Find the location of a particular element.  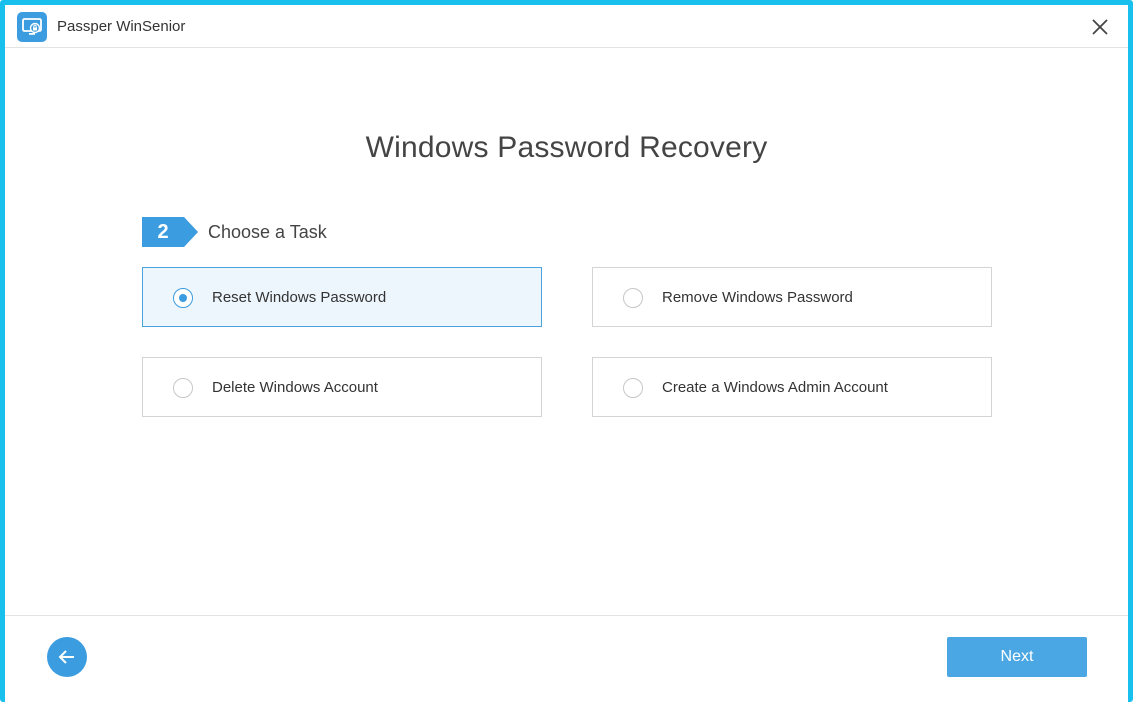

next-button: Next is located at coordinates (1017, 657).